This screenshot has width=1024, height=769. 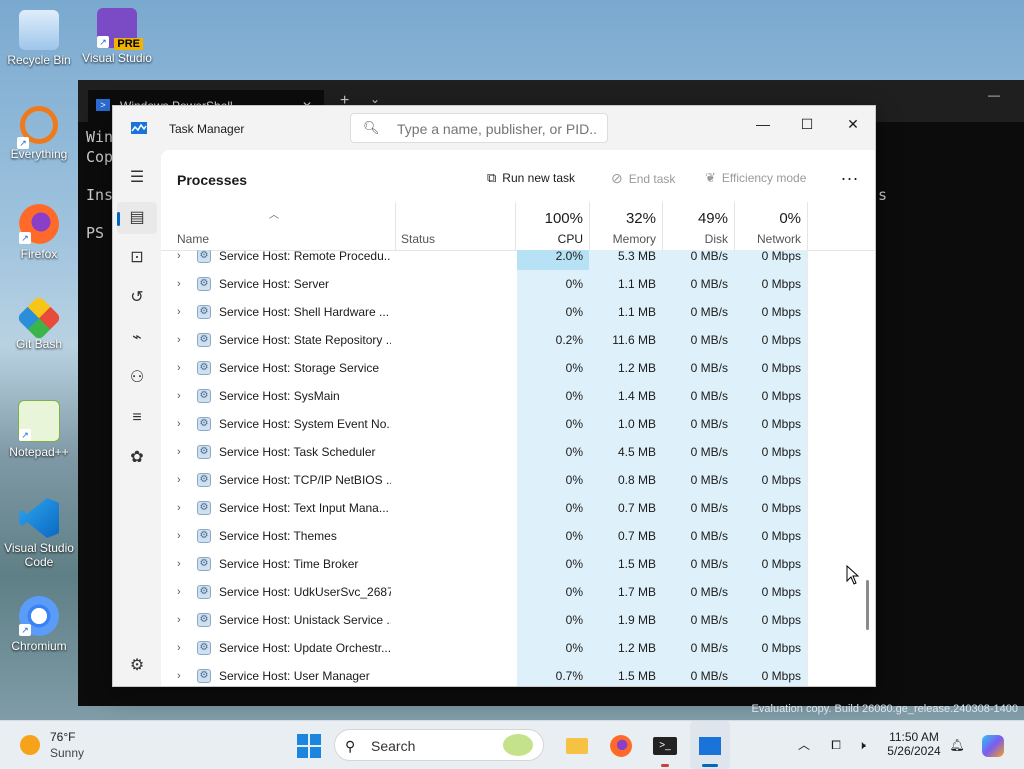 I want to click on hamburger-menu-icon: ☰, so click(x=137, y=178).